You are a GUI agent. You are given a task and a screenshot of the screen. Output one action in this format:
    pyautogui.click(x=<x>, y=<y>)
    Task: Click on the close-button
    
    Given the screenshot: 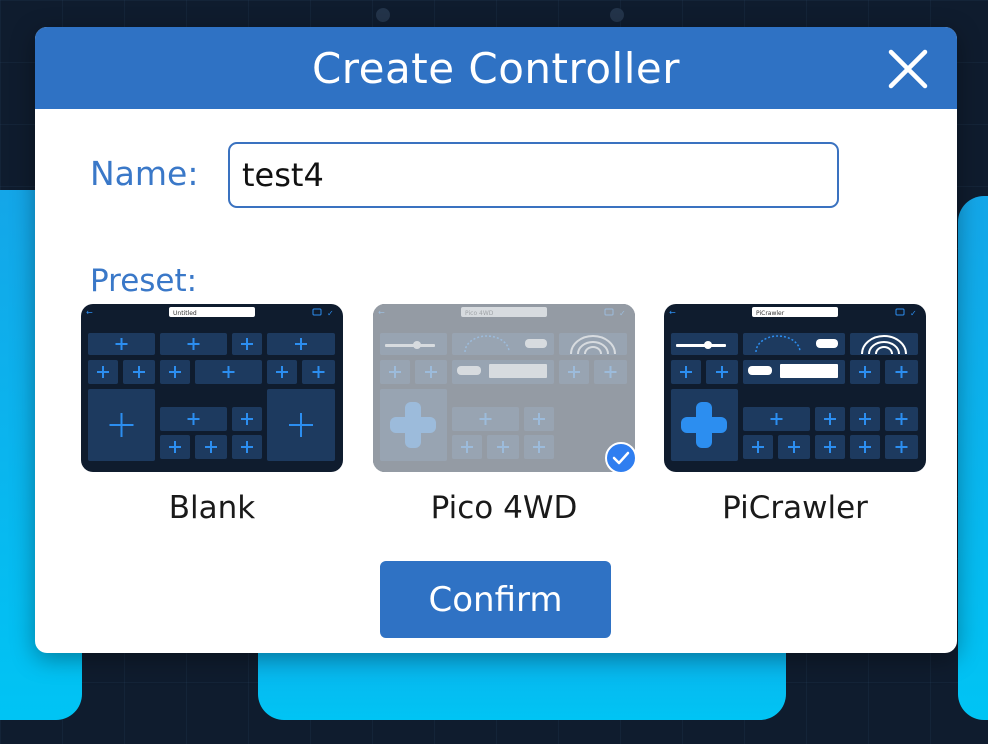 What is the action you would take?
    pyautogui.click(x=908, y=69)
    